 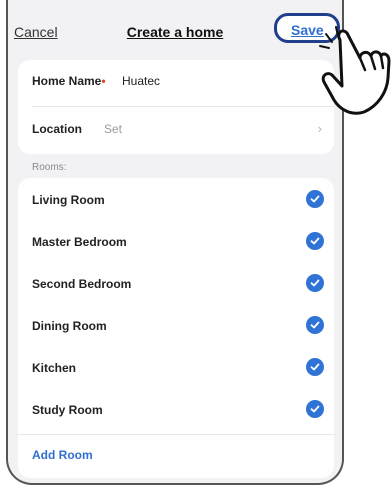 I want to click on home-name-label: Home Name•, so click(x=69, y=81).